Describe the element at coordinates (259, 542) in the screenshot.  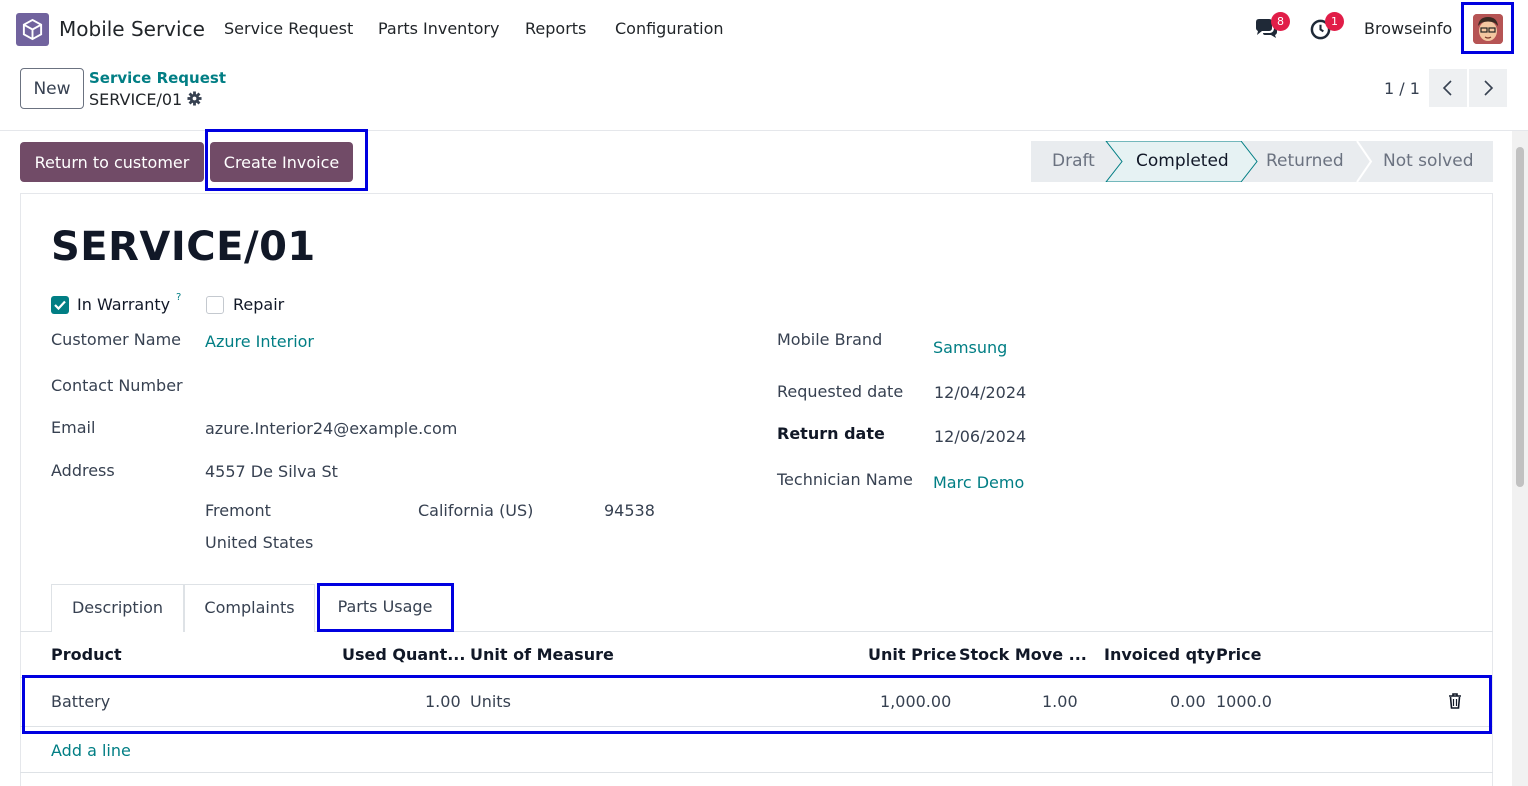
I see `country-field: United States` at that location.